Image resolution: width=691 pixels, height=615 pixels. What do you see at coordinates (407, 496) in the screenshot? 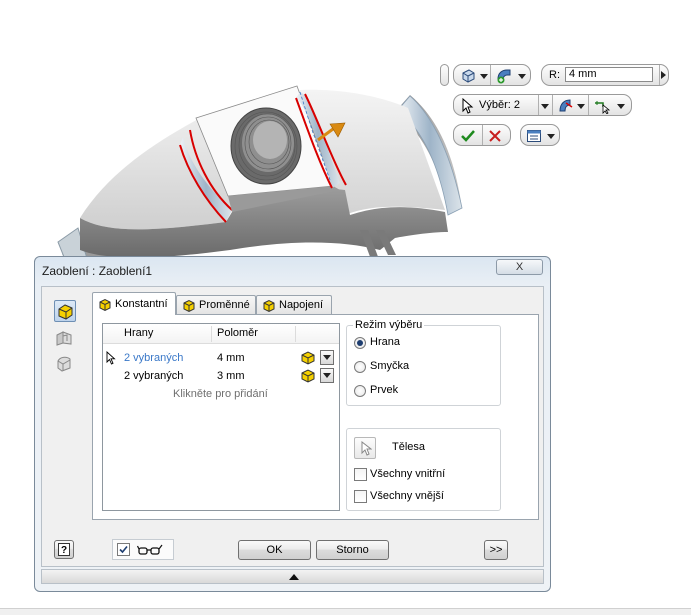
I see `label-all-outer: Všechny vnější` at bounding box center [407, 496].